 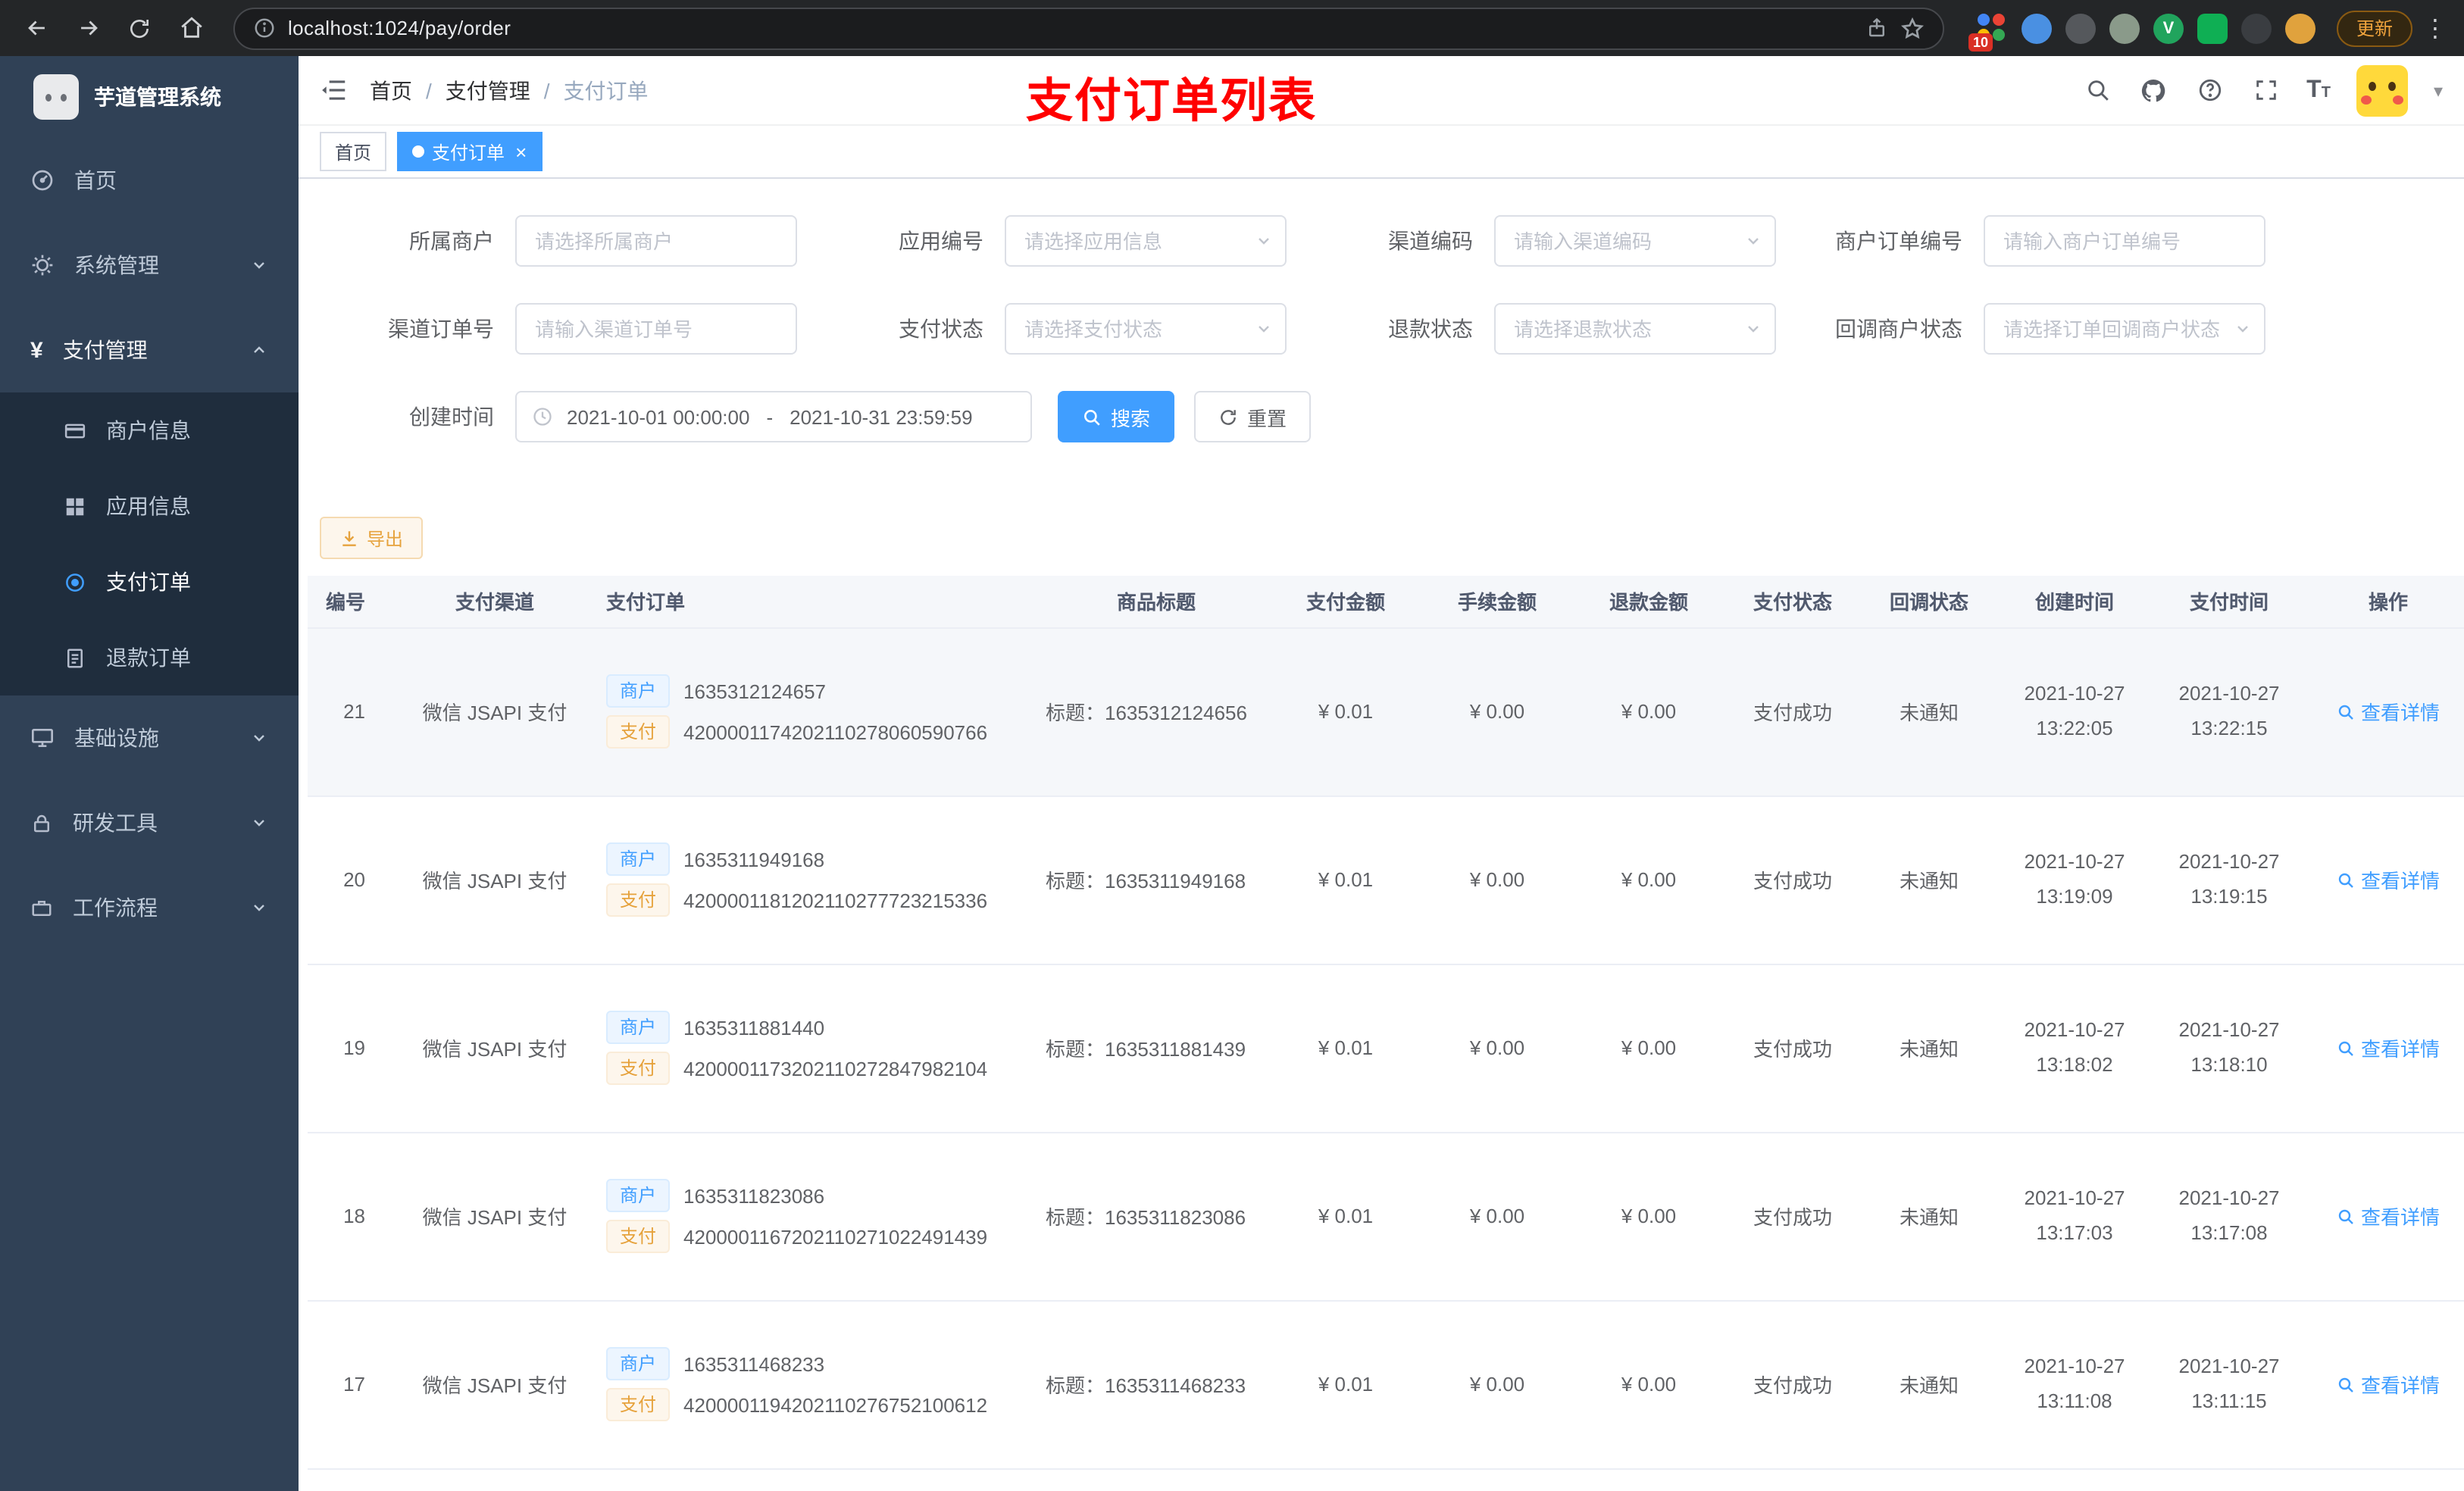 I want to click on col-create-time: 创建时间, so click(x=2074, y=602).